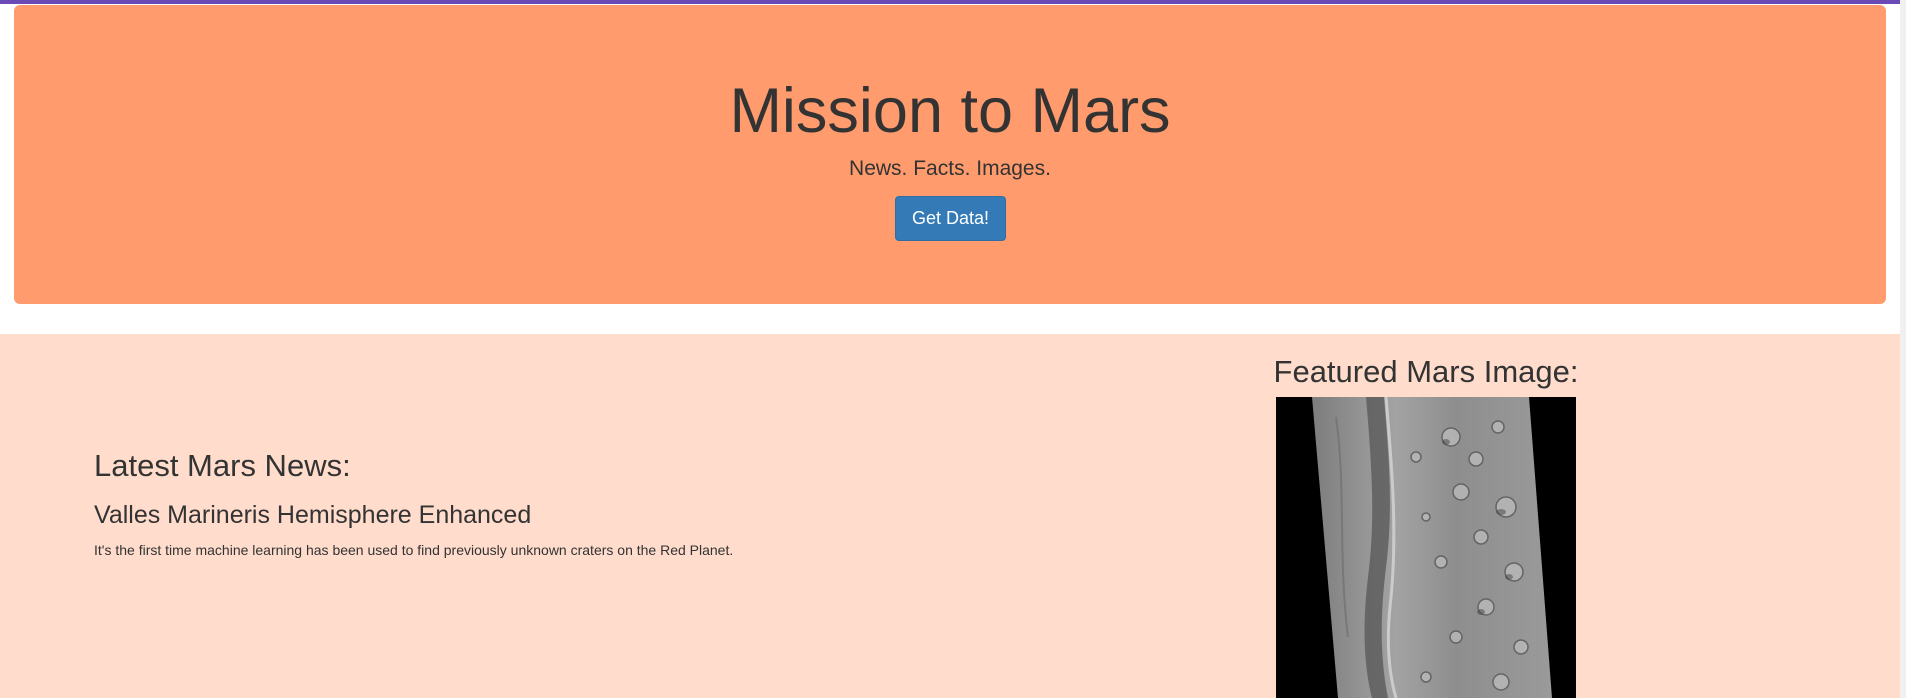  Describe the element at coordinates (953, 2) in the screenshot. I see `top-accent-bar` at that location.